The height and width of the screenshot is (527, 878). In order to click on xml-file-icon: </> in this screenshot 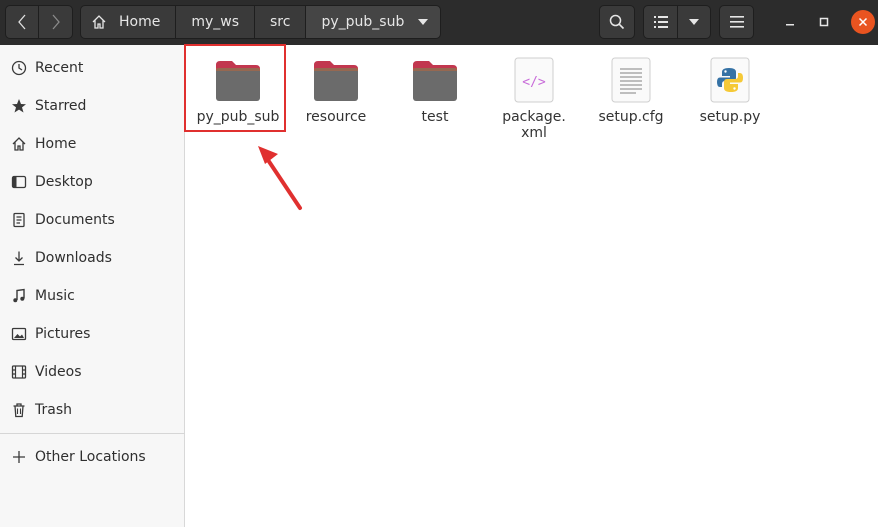, I will do `click(534, 78)`.